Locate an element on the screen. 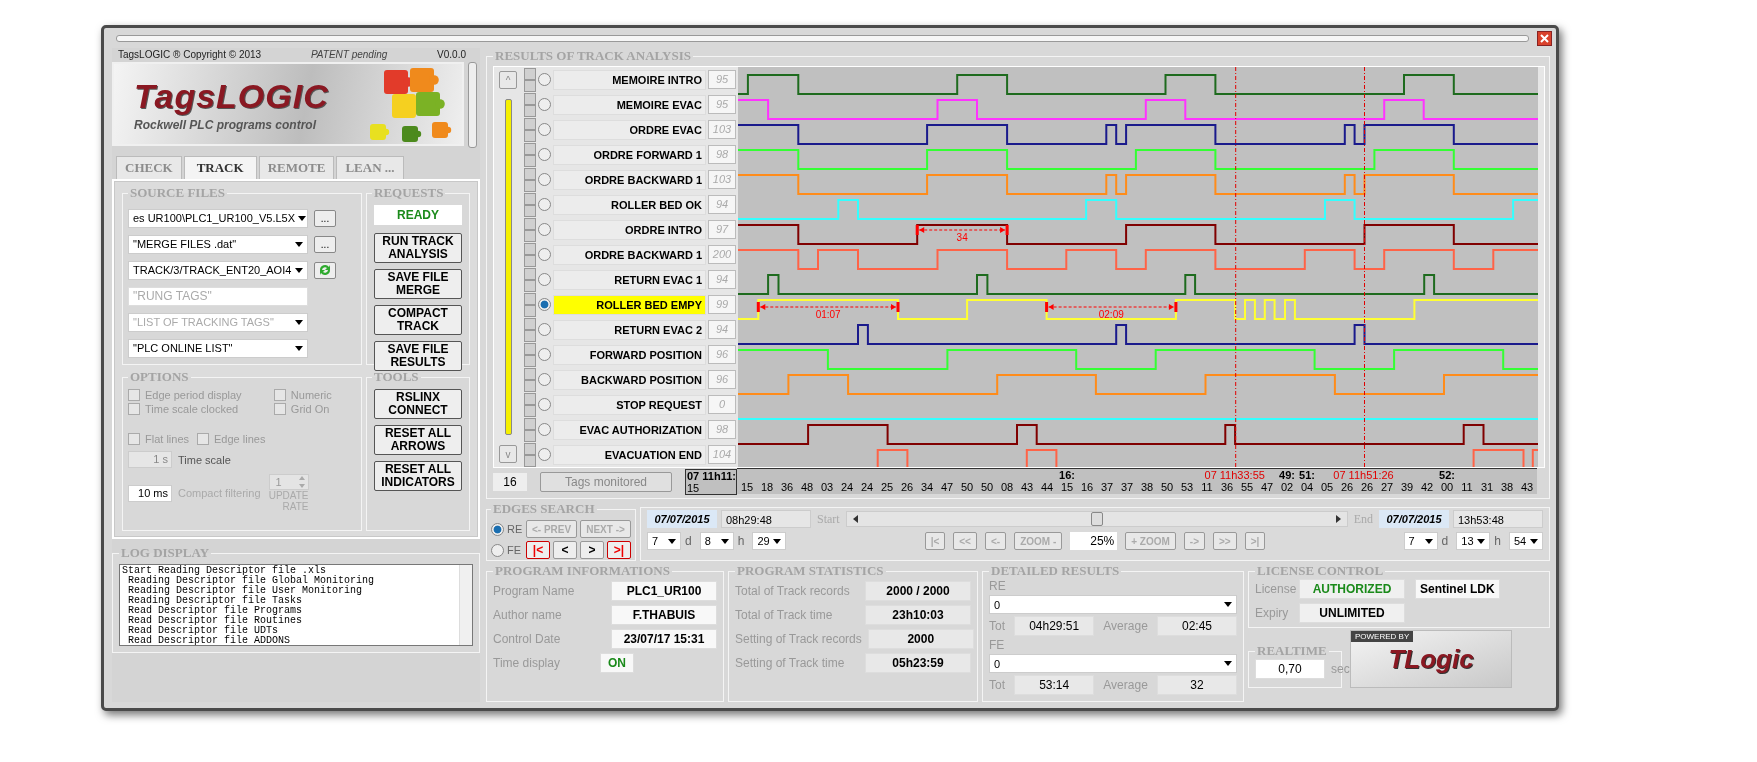 The height and width of the screenshot is (762, 1757). refresh-button is located at coordinates (325, 270).